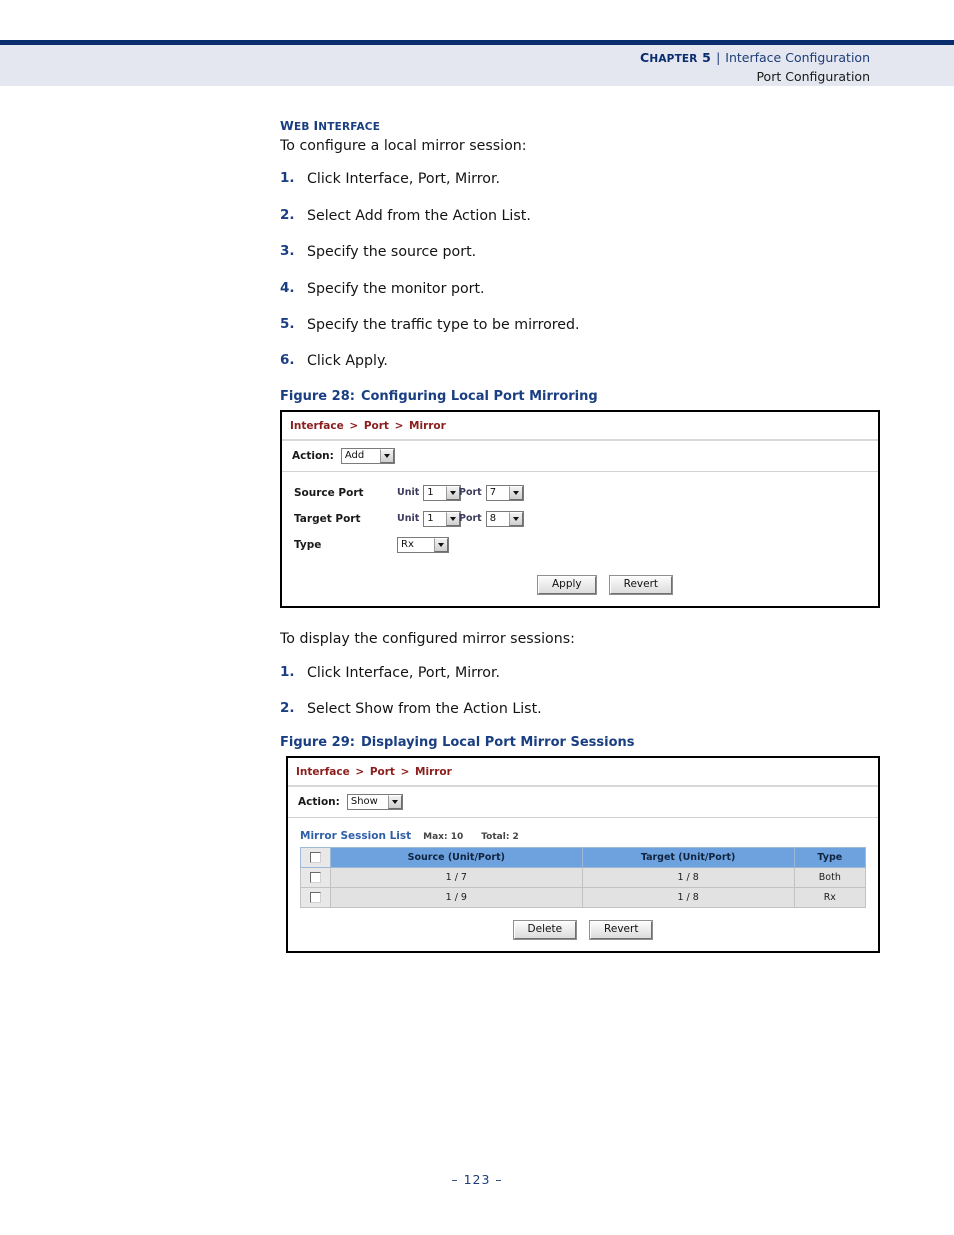  I want to click on step-text: Specify the source port., so click(392, 252).